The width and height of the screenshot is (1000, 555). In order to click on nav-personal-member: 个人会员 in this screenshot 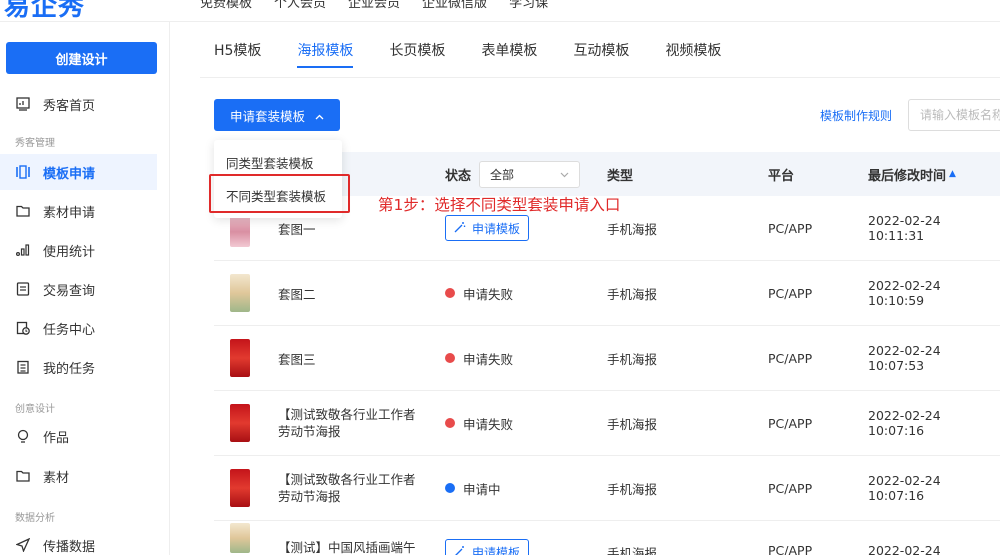, I will do `click(300, 5)`.